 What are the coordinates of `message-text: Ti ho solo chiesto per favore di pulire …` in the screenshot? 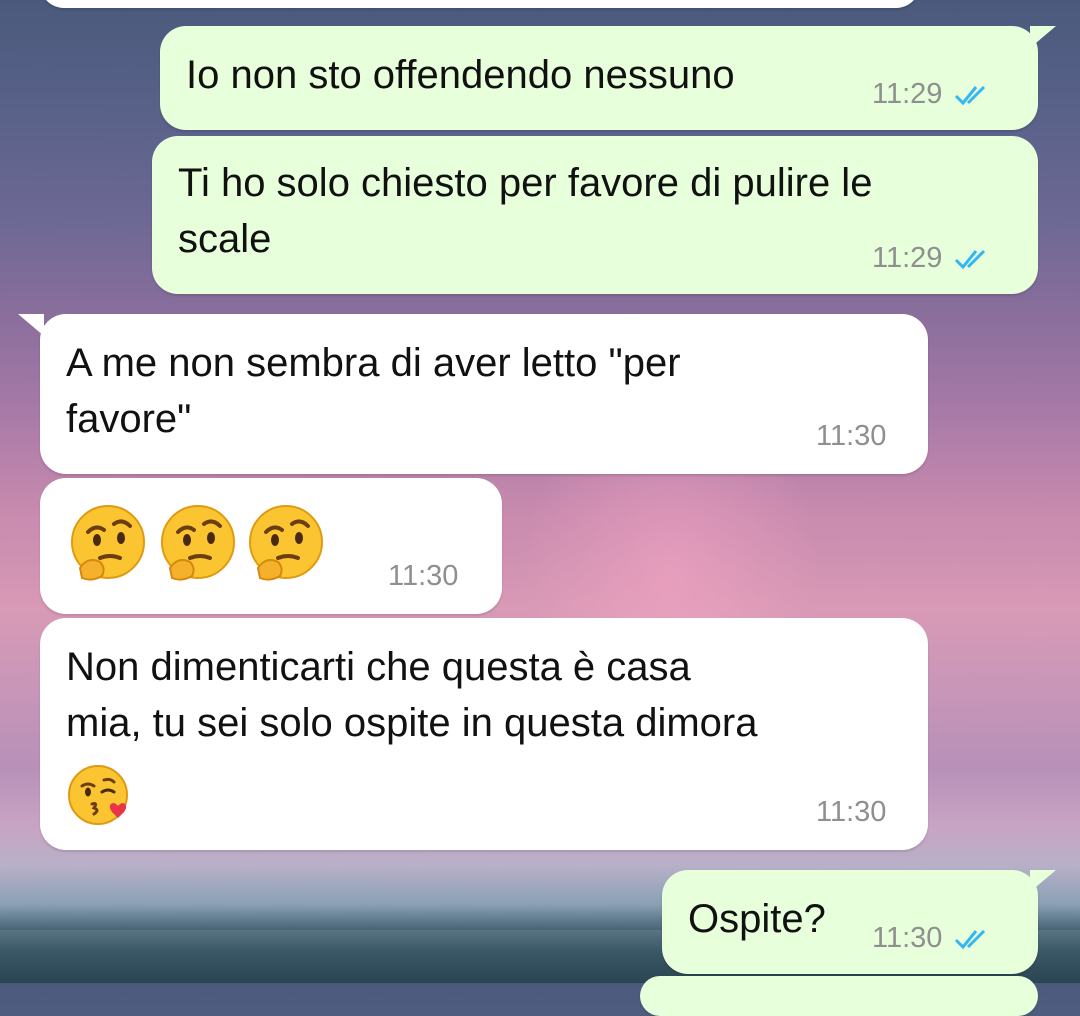 It's located at (525, 183).